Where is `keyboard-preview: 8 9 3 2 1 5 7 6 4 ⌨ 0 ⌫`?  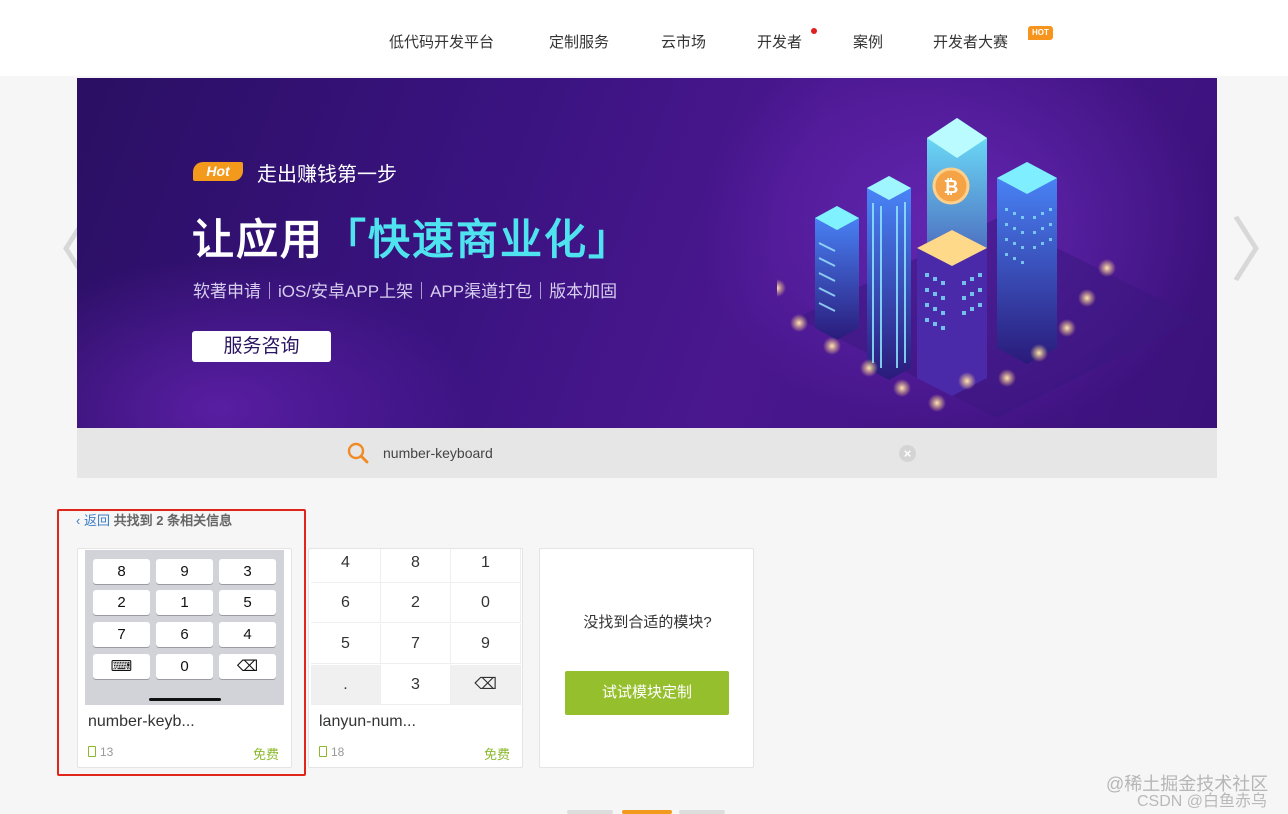 keyboard-preview: 8 9 3 2 1 5 7 6 4 ⌨ 0 ⌫ is located at coordinates (184, 627).